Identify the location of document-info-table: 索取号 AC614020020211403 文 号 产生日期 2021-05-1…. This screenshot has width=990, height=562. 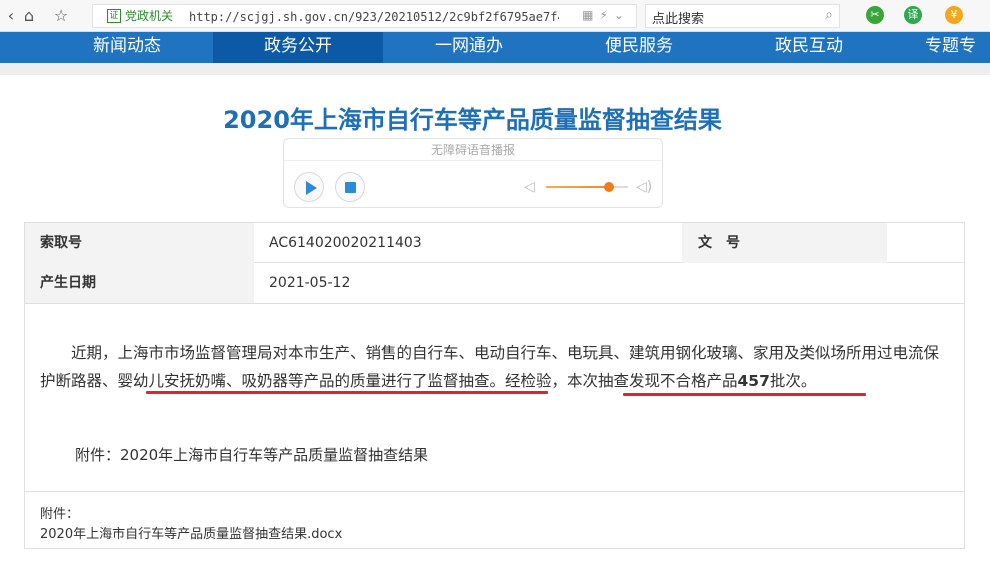
(494, 263).